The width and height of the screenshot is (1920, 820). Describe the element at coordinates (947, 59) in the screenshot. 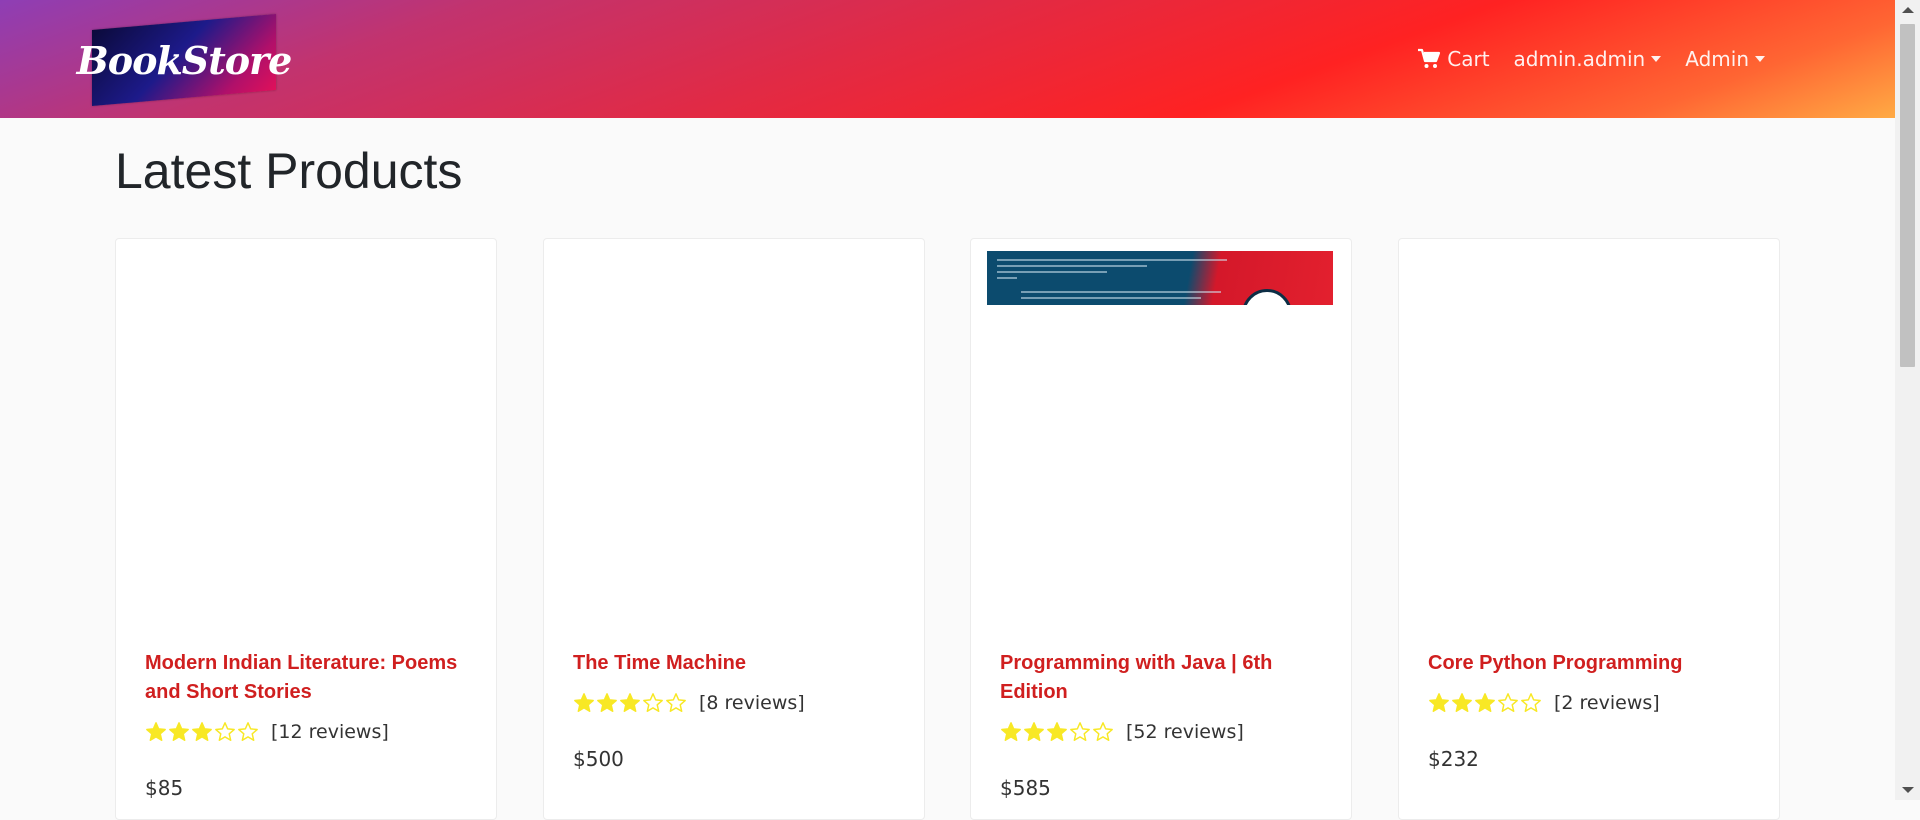

I see `navbar: BookStore Cart admin.admin Admin` at that location.